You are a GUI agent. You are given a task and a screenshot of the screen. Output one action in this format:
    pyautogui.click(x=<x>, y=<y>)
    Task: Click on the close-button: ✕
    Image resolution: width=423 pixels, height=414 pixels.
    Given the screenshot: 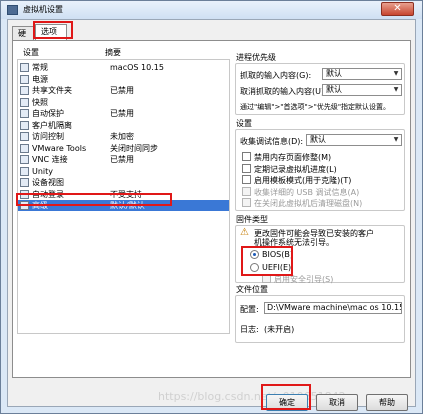 What is the action you would take?
    pyautogui.click(x=397, y=9)
    